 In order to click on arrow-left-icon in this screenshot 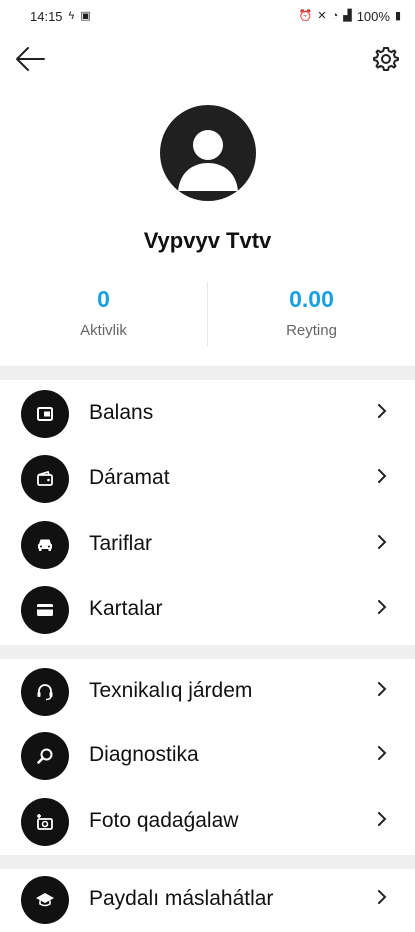, I will do `click(30, 59)`.